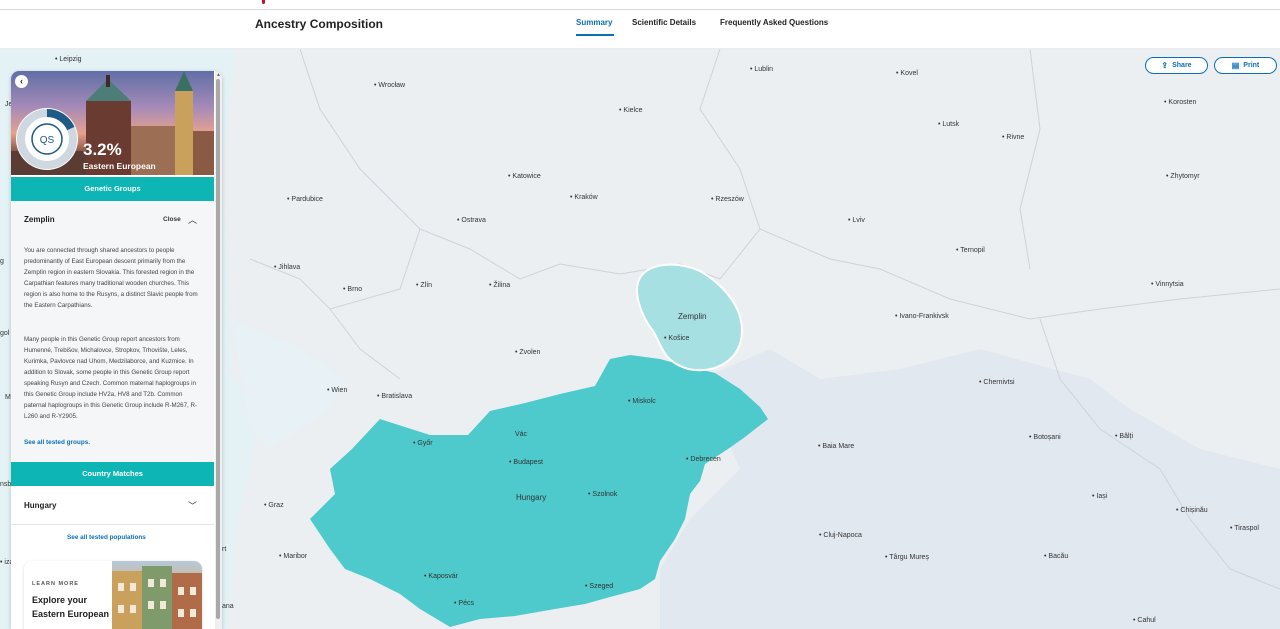 This screenshot has height=629, width=1280. What do you see at coordinates (531, 497) in the screenshot?
I see `map-country-label: Hungary` at bounding box center [531, 497].